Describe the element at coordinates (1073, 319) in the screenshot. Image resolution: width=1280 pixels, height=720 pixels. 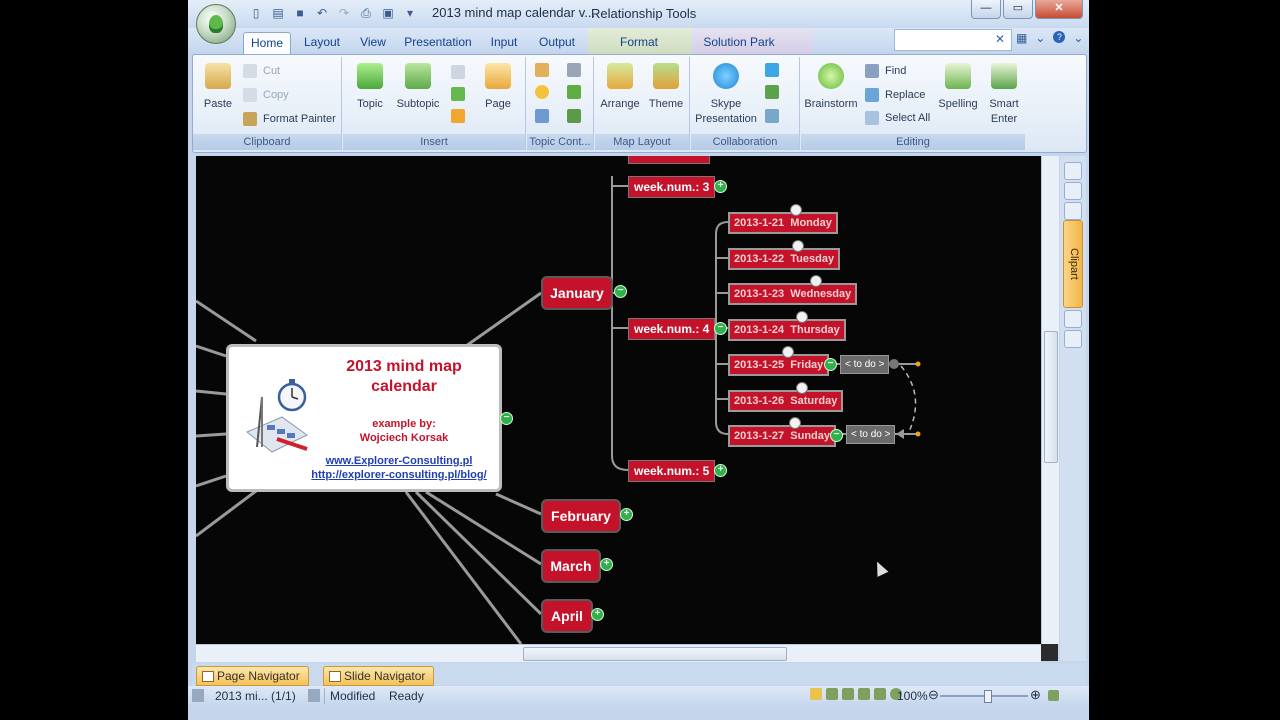
I see `link-panel-icon` at that location.